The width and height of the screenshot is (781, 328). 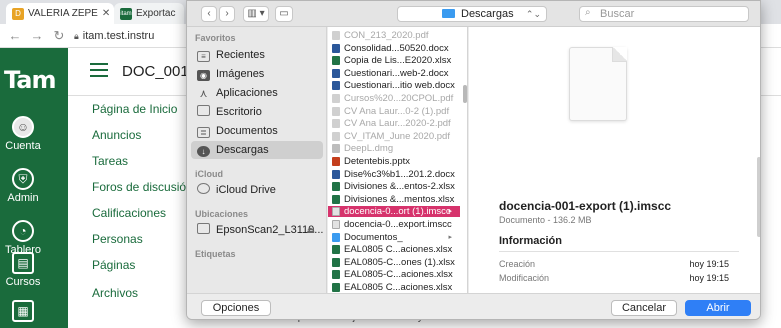 What do you see at coordinates (203, 75) in the screenshot?
I see `camera-icon: ◉` at bounding box center [203, 75].